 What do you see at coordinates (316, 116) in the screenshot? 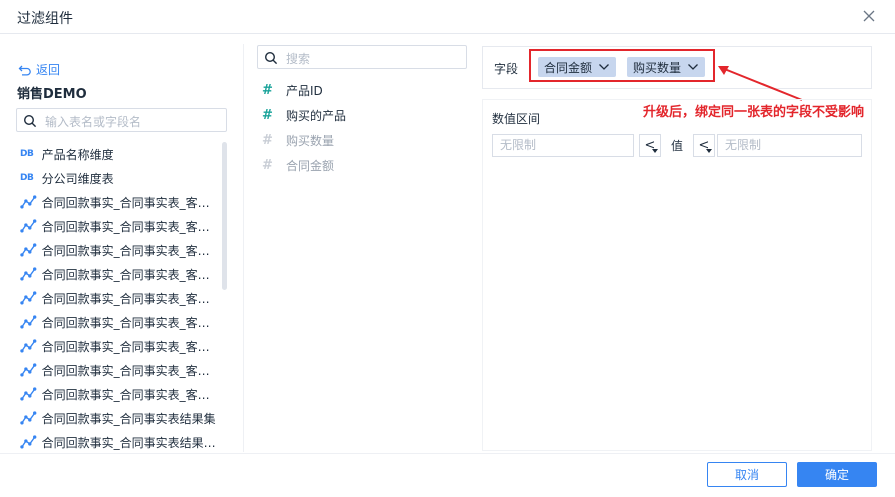
I see `field-list-item-label: 购买的产品` at bounding box center [316, 116].